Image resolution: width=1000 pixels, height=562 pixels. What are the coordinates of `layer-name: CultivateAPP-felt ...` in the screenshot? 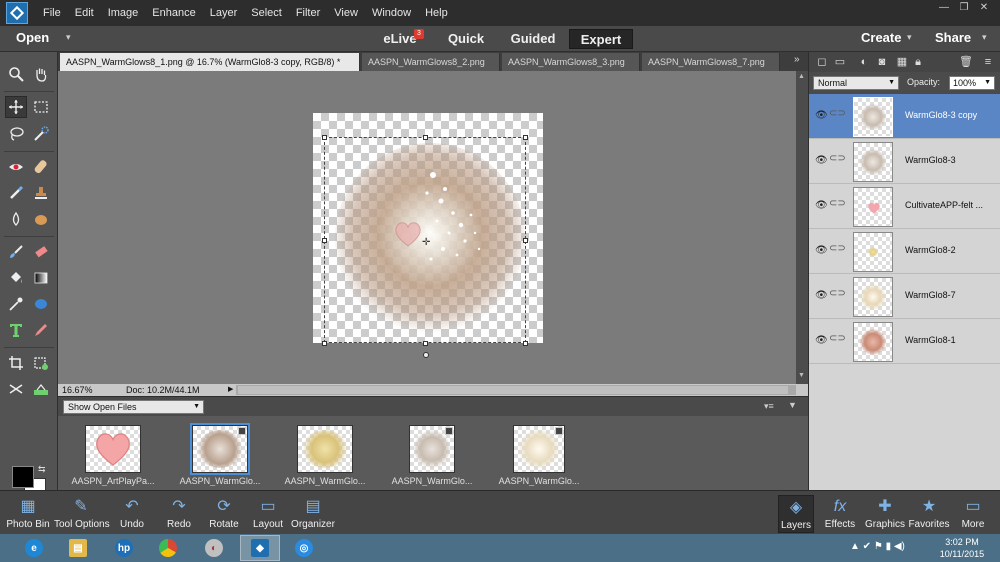 It's located at (951, 205).